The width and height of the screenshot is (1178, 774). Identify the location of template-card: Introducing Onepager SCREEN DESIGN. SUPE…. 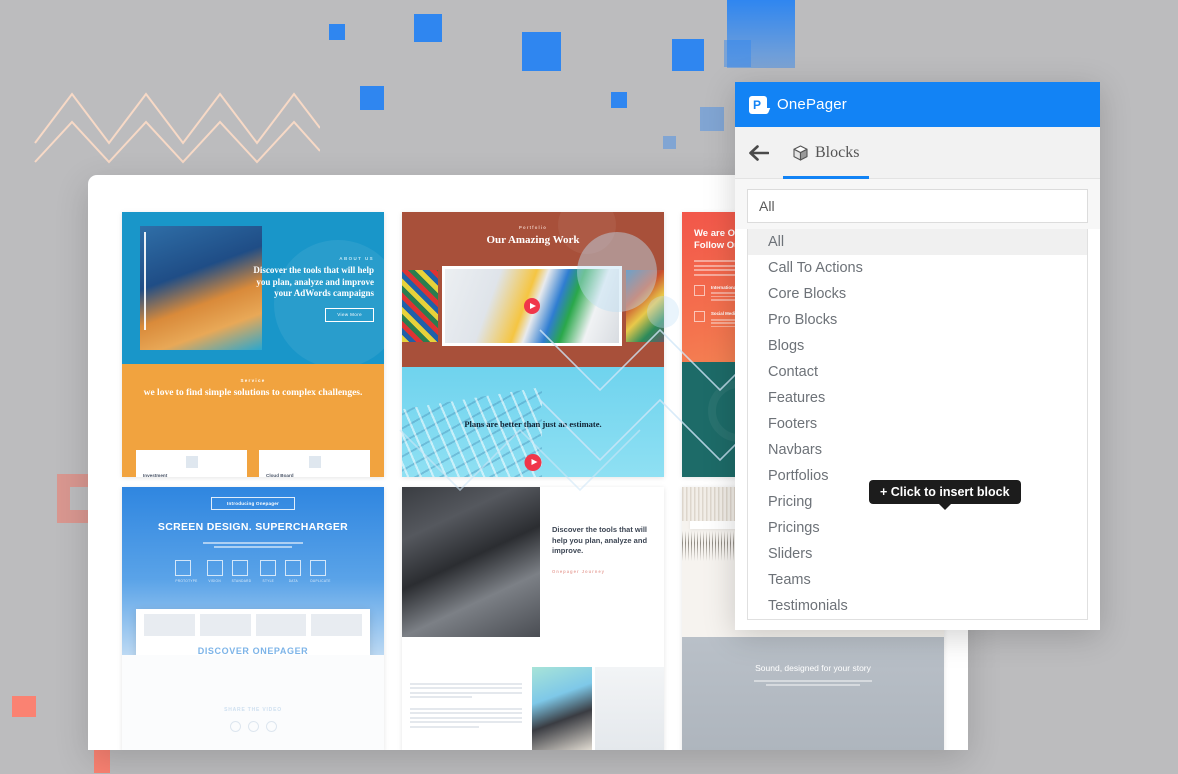
(253, 618).